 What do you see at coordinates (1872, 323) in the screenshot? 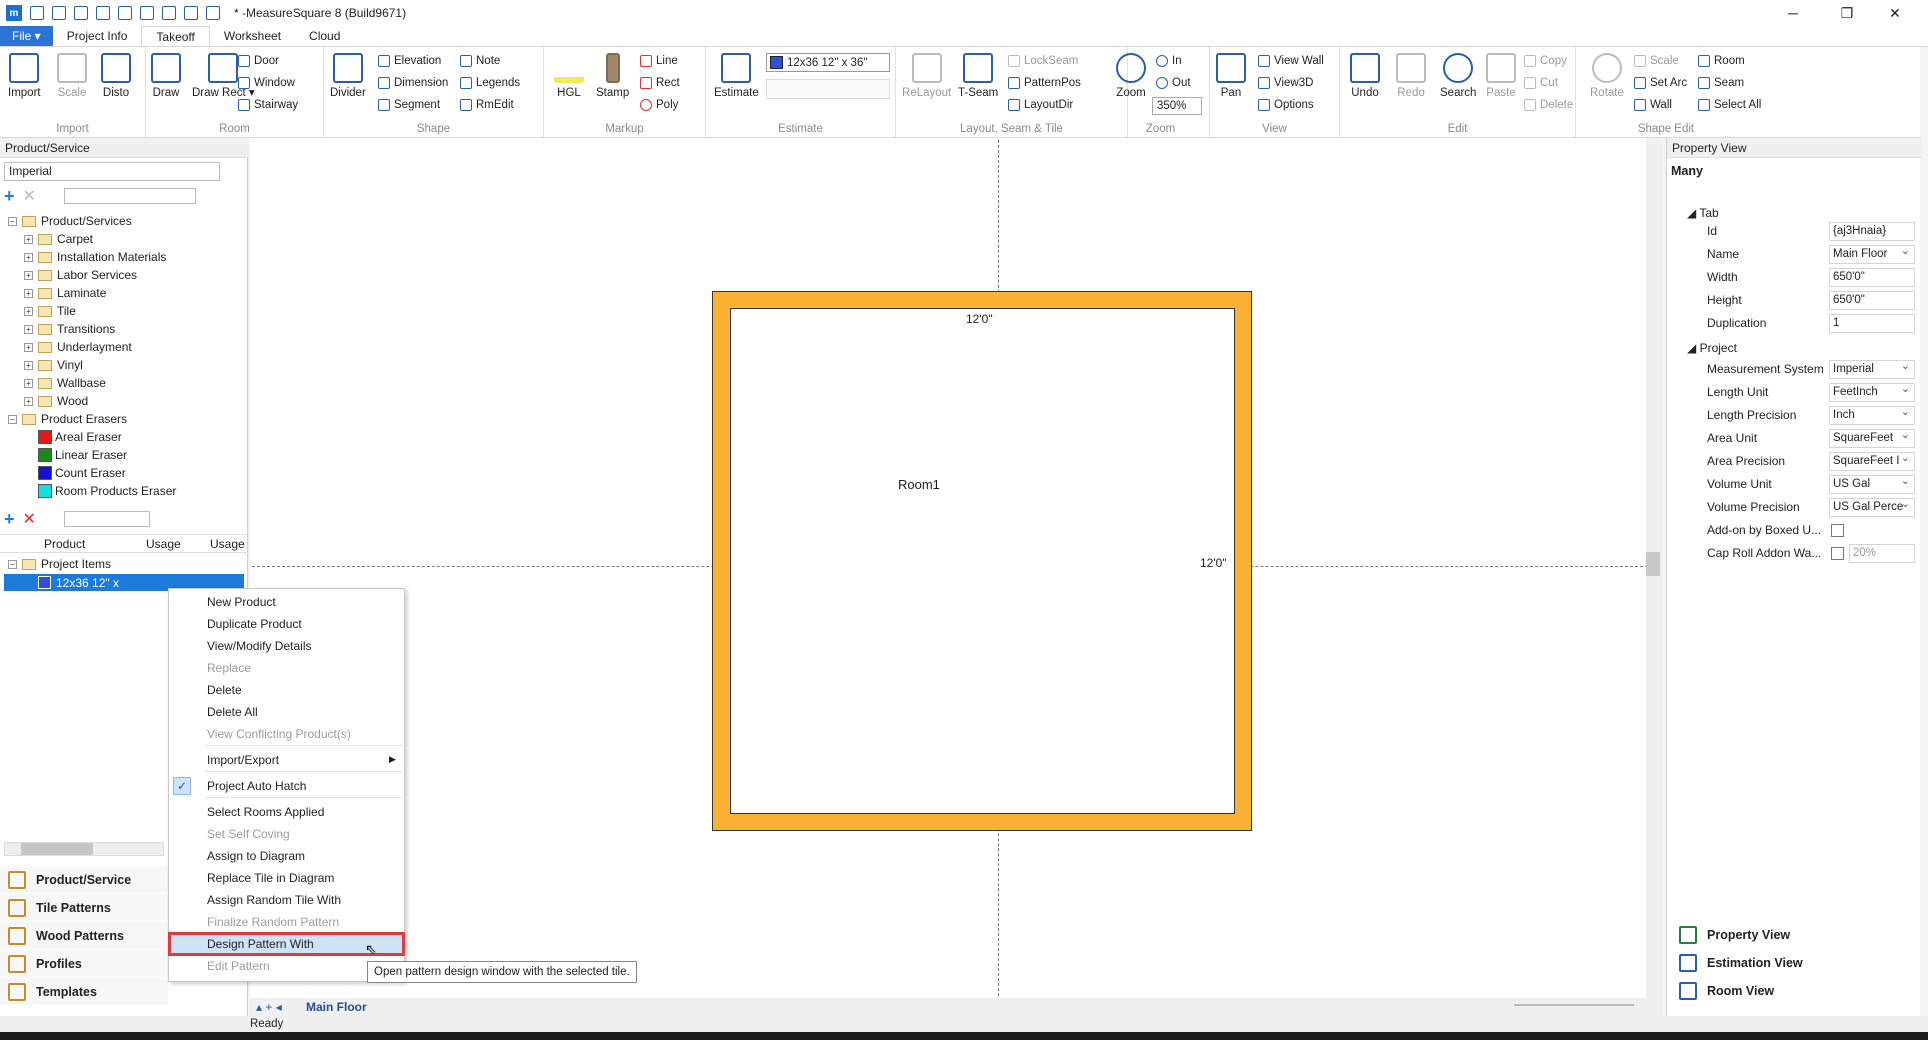
I see `property-value: 1` at bounding box center [1872, 323].